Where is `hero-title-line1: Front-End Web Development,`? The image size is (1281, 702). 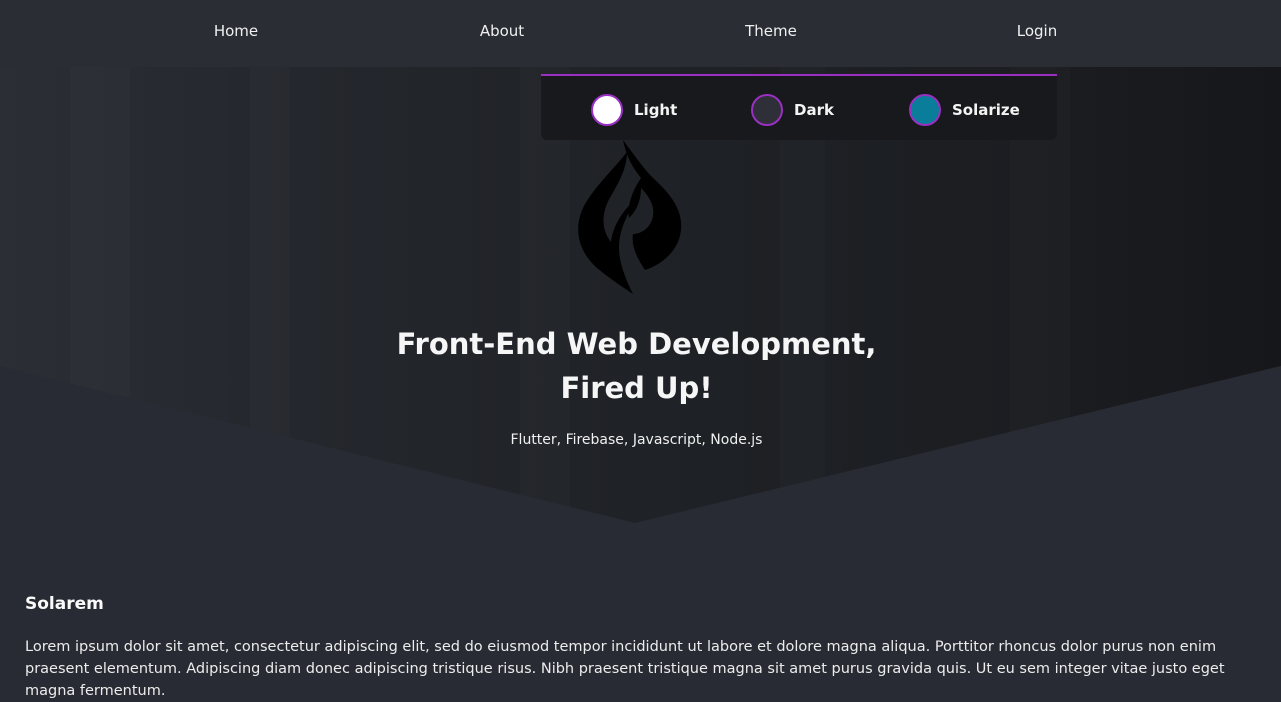 hero-title-line1: Front-End Web Development, is located at coordinates (636, 344).